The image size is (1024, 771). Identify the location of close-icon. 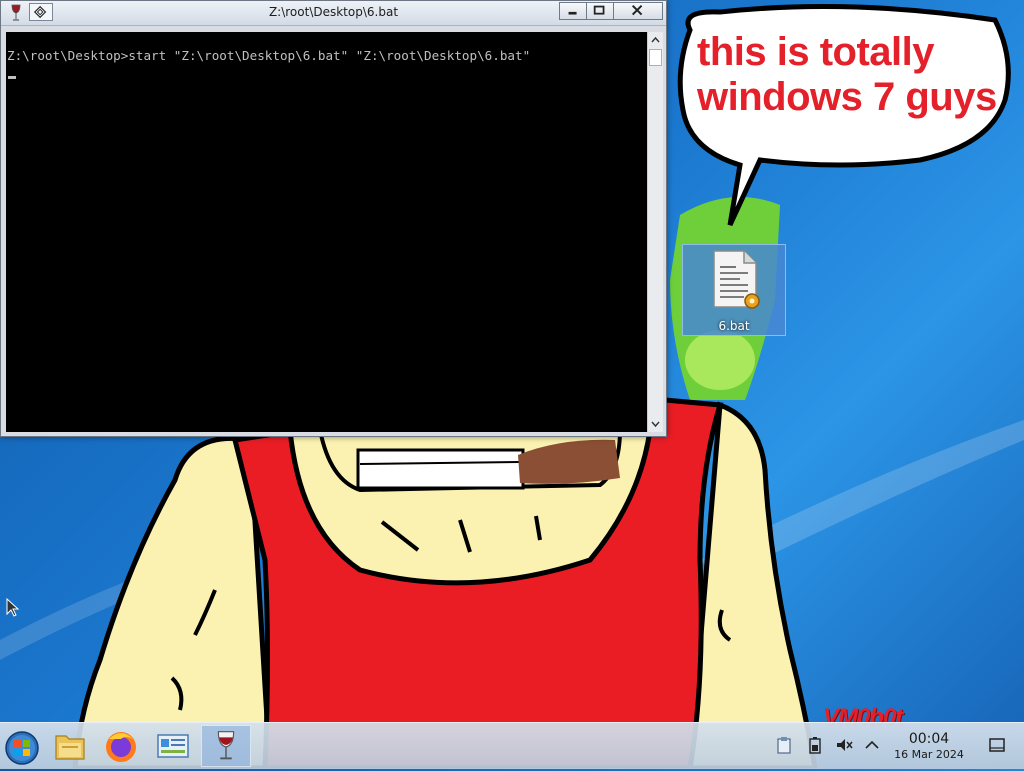
(637, 10).